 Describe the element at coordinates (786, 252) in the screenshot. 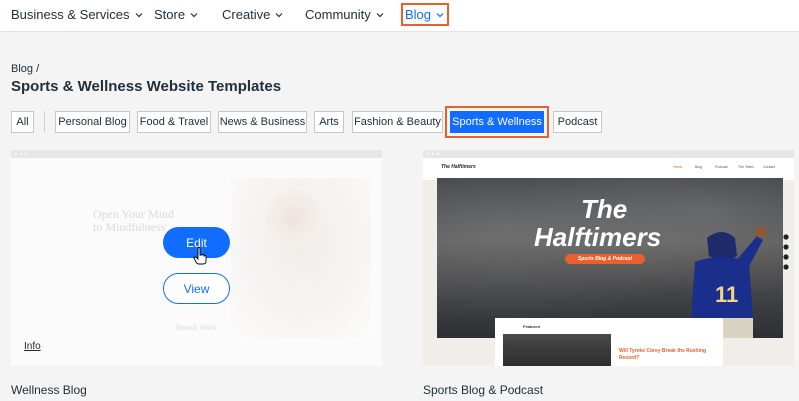

I see `social-icons` at that location.